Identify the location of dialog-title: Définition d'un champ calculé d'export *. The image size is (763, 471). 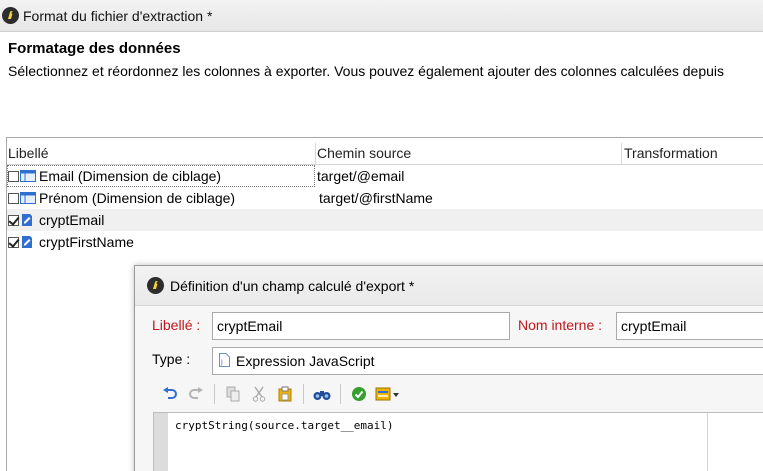
(292, 285).